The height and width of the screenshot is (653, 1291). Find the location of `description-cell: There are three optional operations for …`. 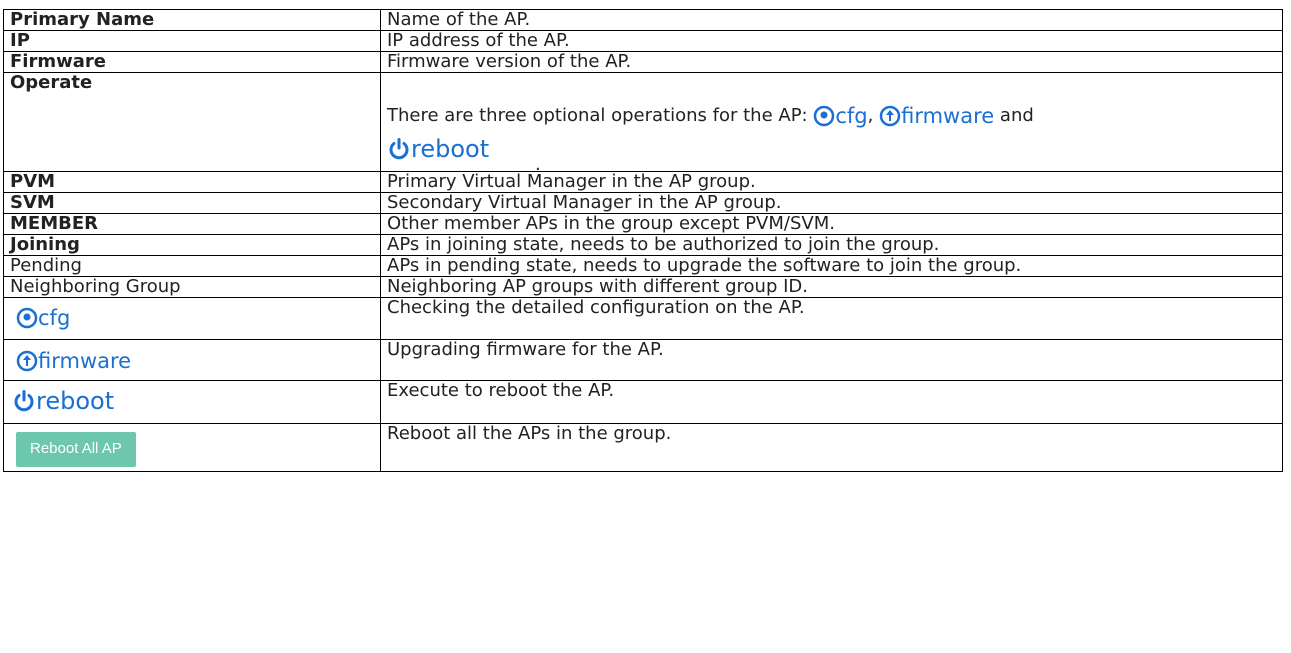

description-cell: There are three optional operations for … is located at coordinates (831, 123).